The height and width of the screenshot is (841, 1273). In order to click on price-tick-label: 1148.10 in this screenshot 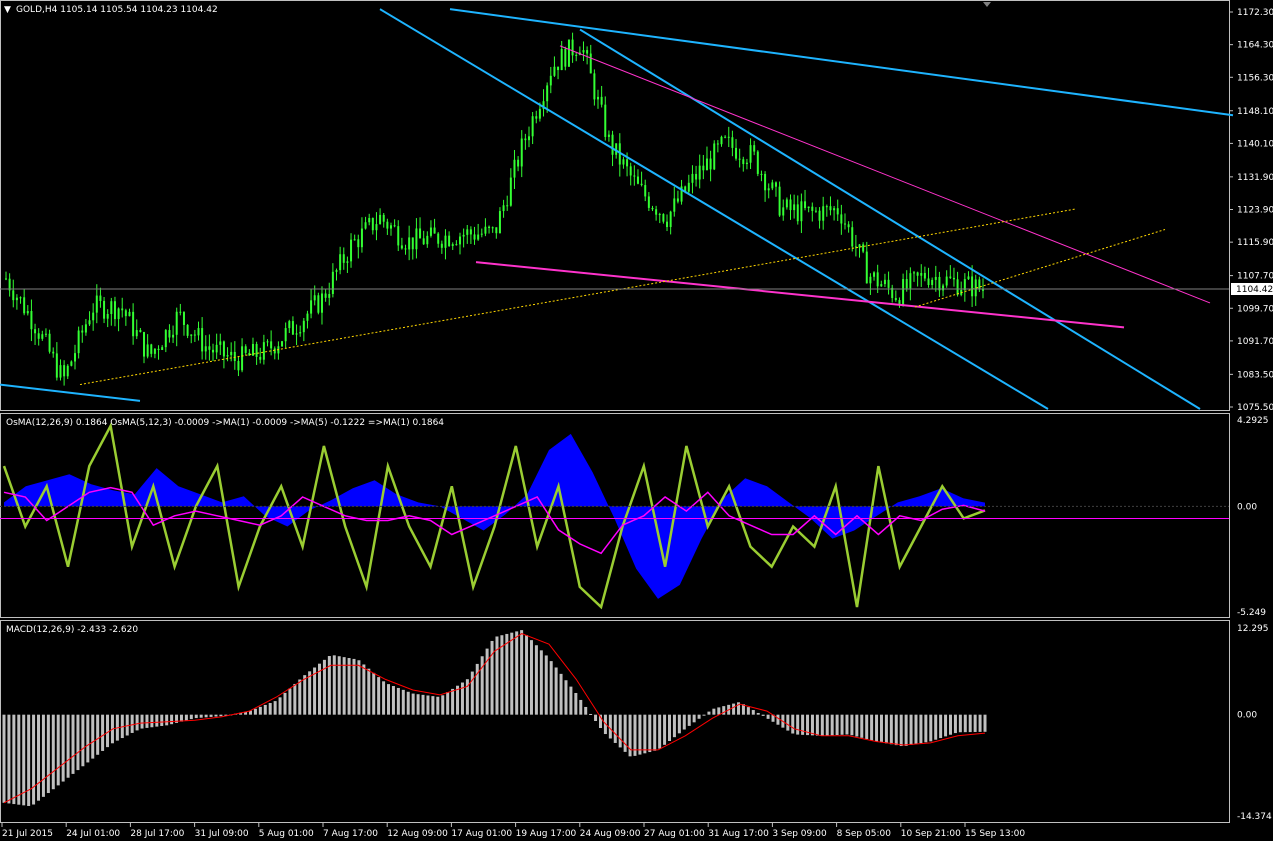, I will do `click(1255, 112)`.